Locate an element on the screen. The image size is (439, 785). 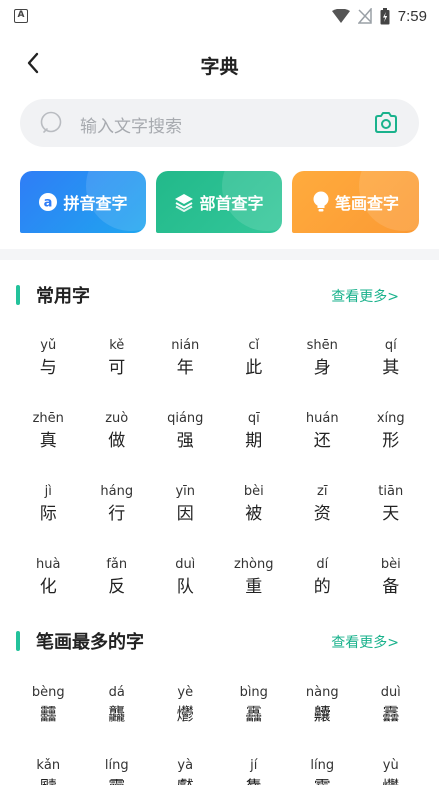
char-cell: huà 化 is located at coordinates (48, 580).